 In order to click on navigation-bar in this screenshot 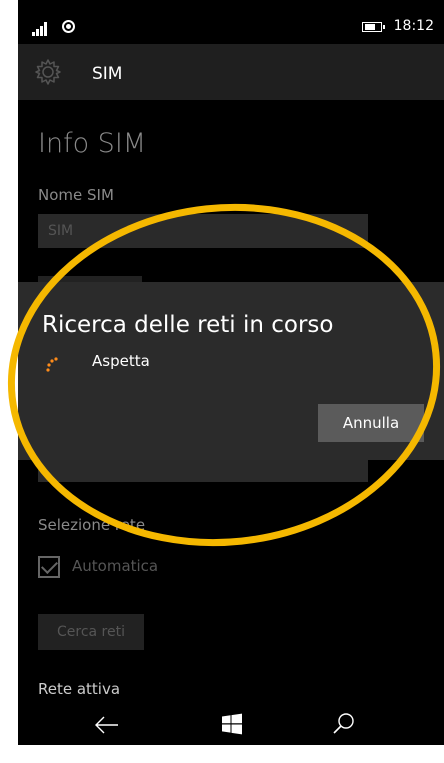, I will do `click(231, 725)`.